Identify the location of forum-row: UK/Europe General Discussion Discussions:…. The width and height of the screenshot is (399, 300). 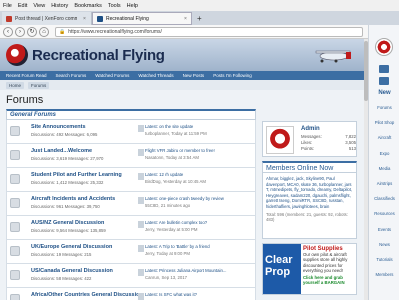
(131, 252).